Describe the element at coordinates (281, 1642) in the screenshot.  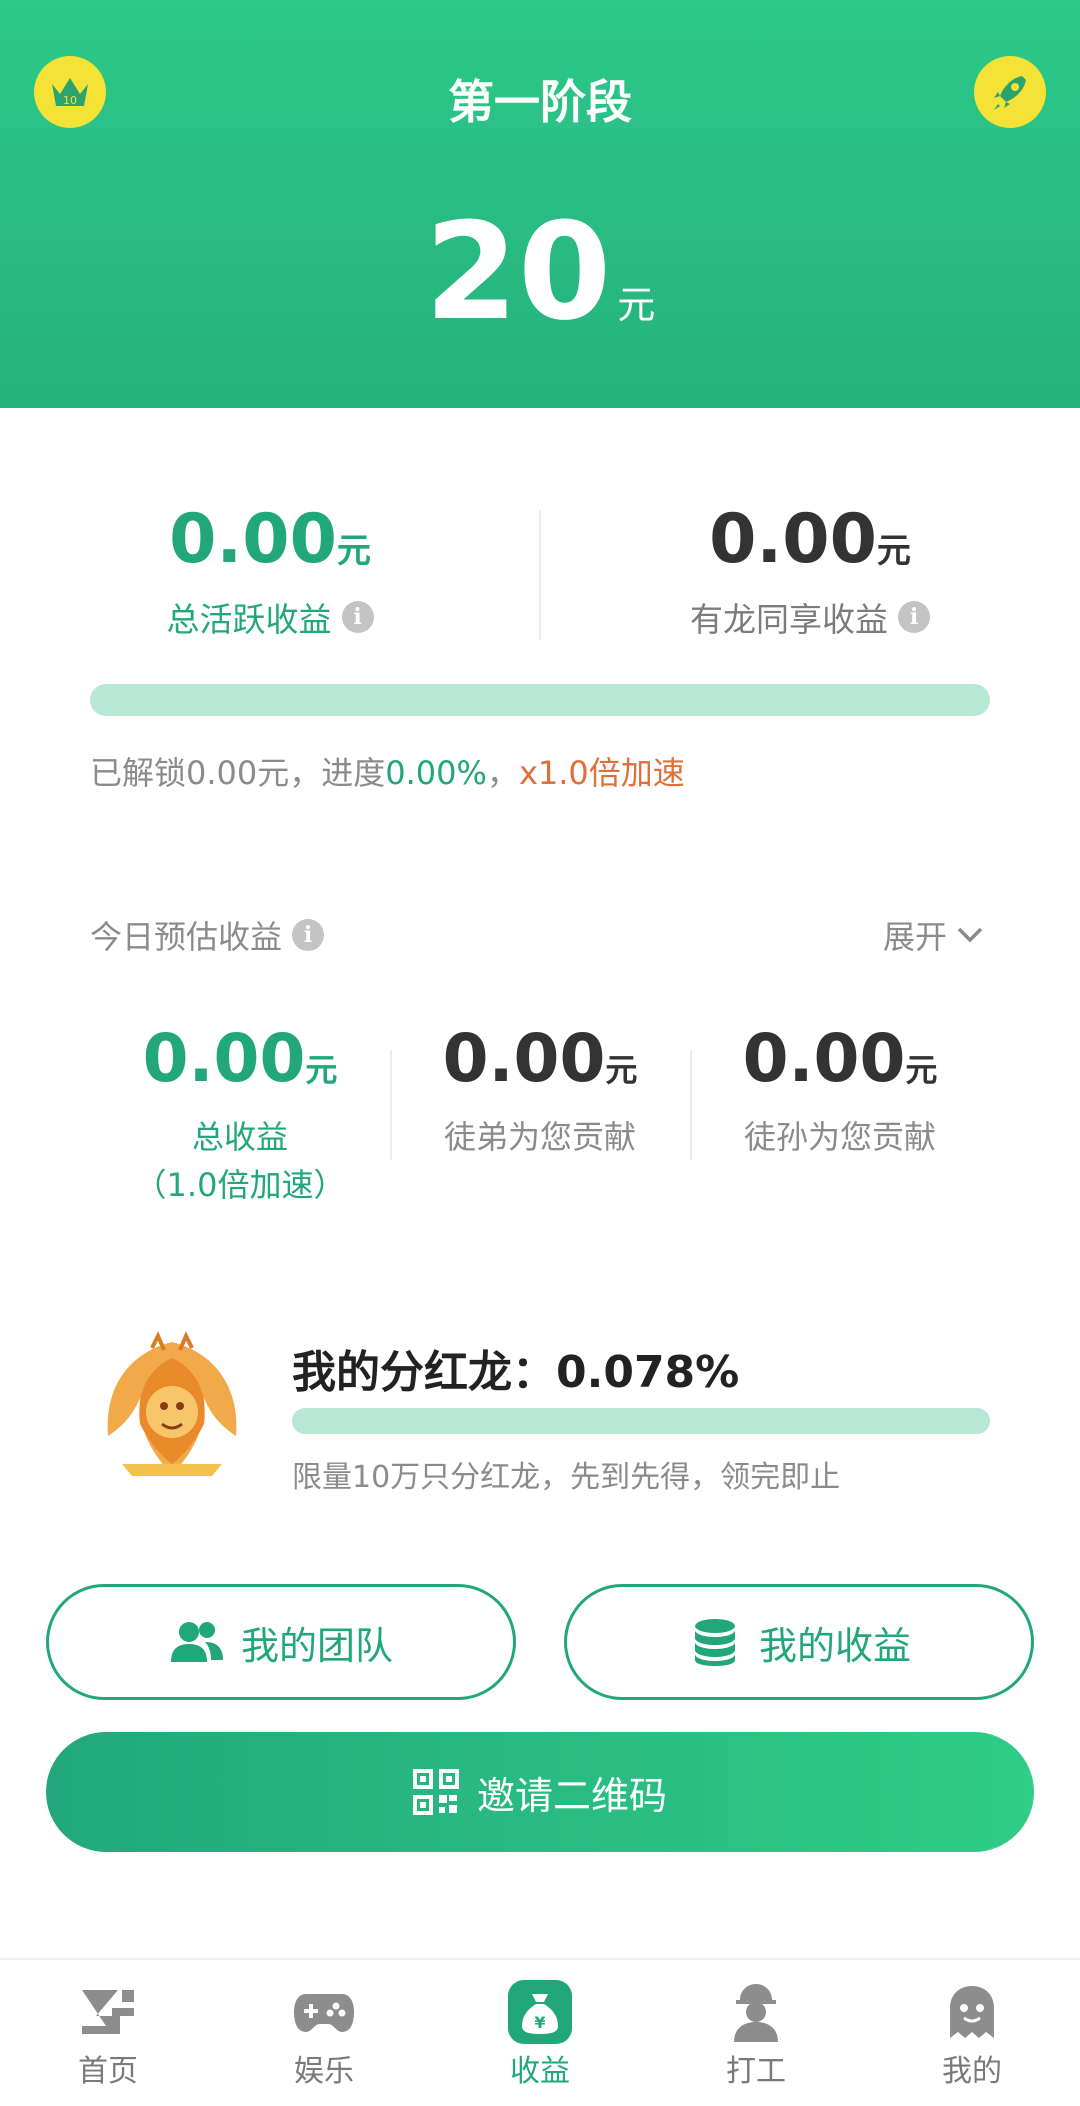
I see `my-team-button: 我的团队` at that location.